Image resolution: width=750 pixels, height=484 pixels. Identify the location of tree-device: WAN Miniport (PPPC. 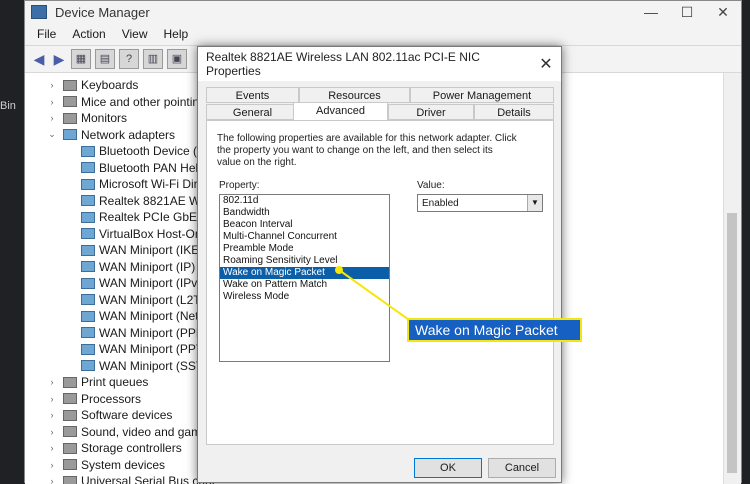
(147, 333).